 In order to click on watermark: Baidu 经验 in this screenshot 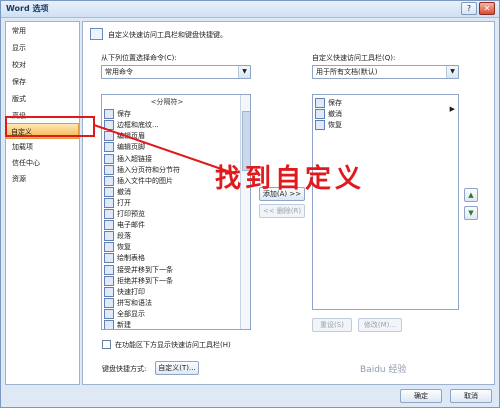, I will do `click(383, 370)`.